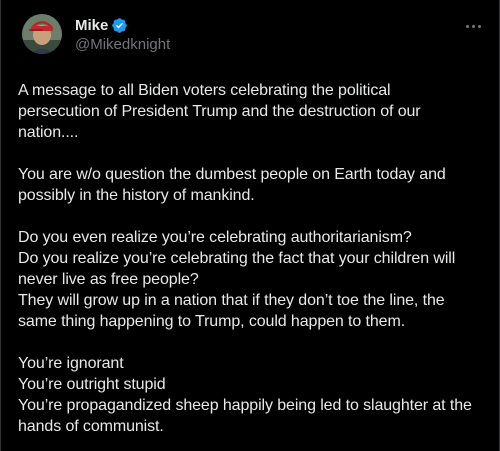 The width and height of the screenshot is (500, 451). I want to click on tweet-line: hands of communist., so click(91, 426).